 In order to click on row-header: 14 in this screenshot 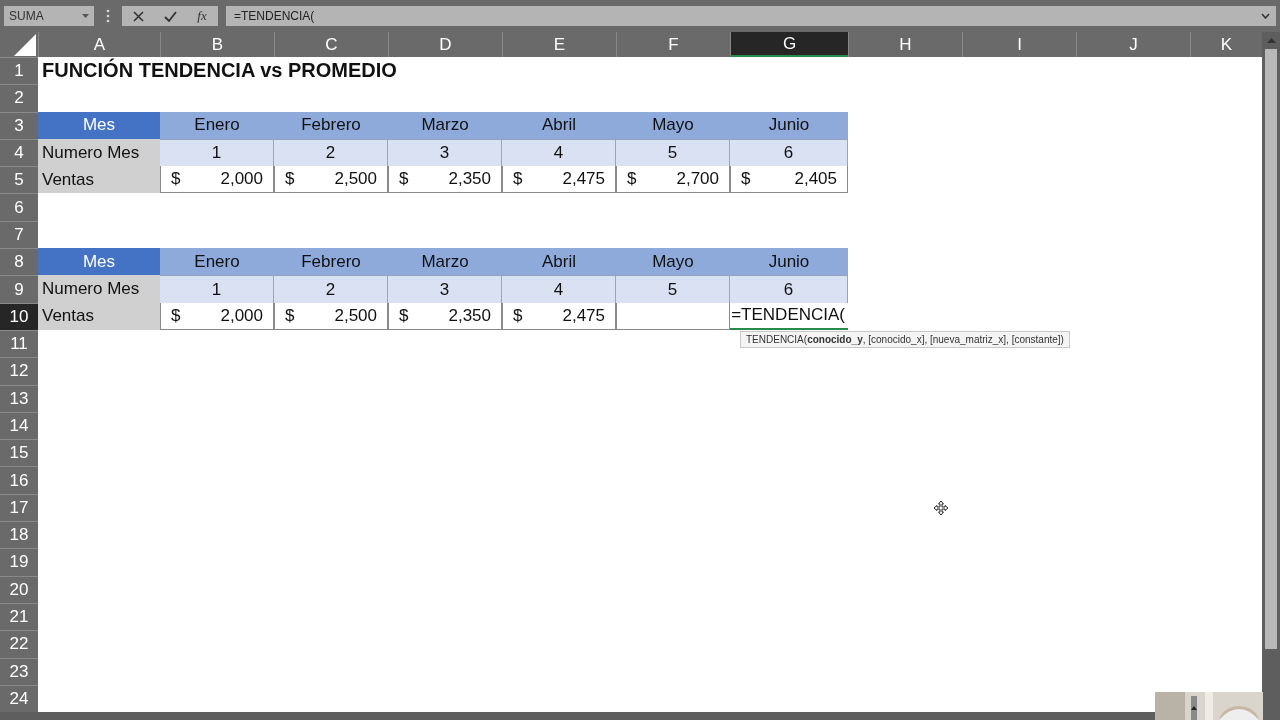, I will do `click(19, 425)`.